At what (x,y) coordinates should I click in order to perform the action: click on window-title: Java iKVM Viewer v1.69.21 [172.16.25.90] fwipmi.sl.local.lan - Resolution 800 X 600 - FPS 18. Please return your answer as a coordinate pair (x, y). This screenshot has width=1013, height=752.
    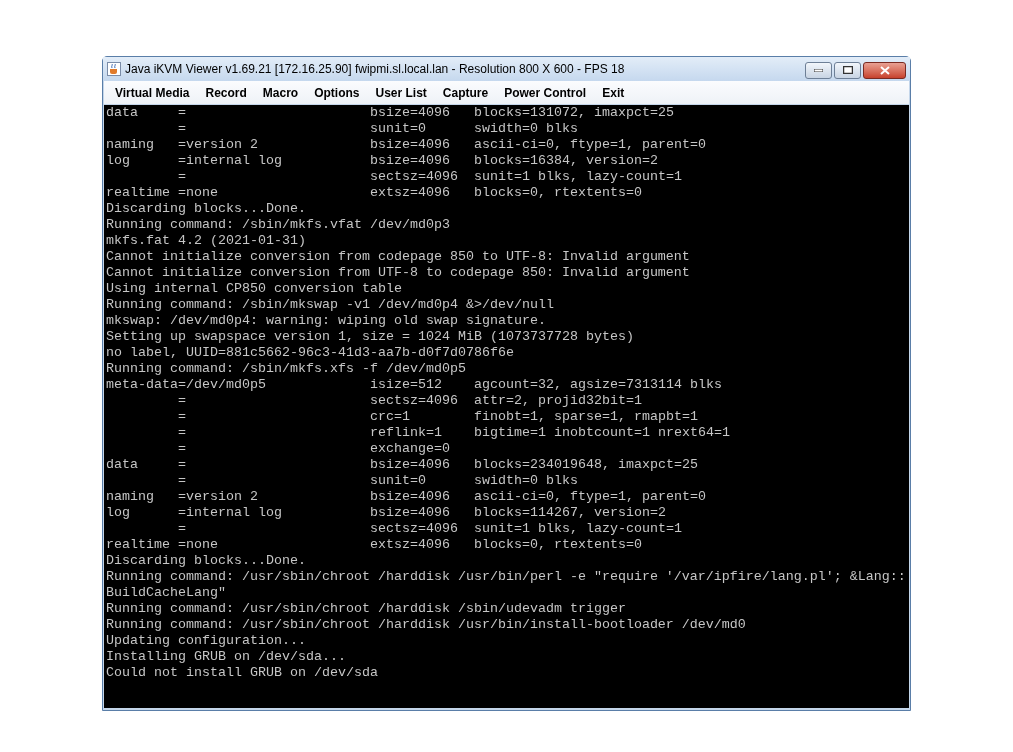
    Looking at the image, I should click on (375, 69).